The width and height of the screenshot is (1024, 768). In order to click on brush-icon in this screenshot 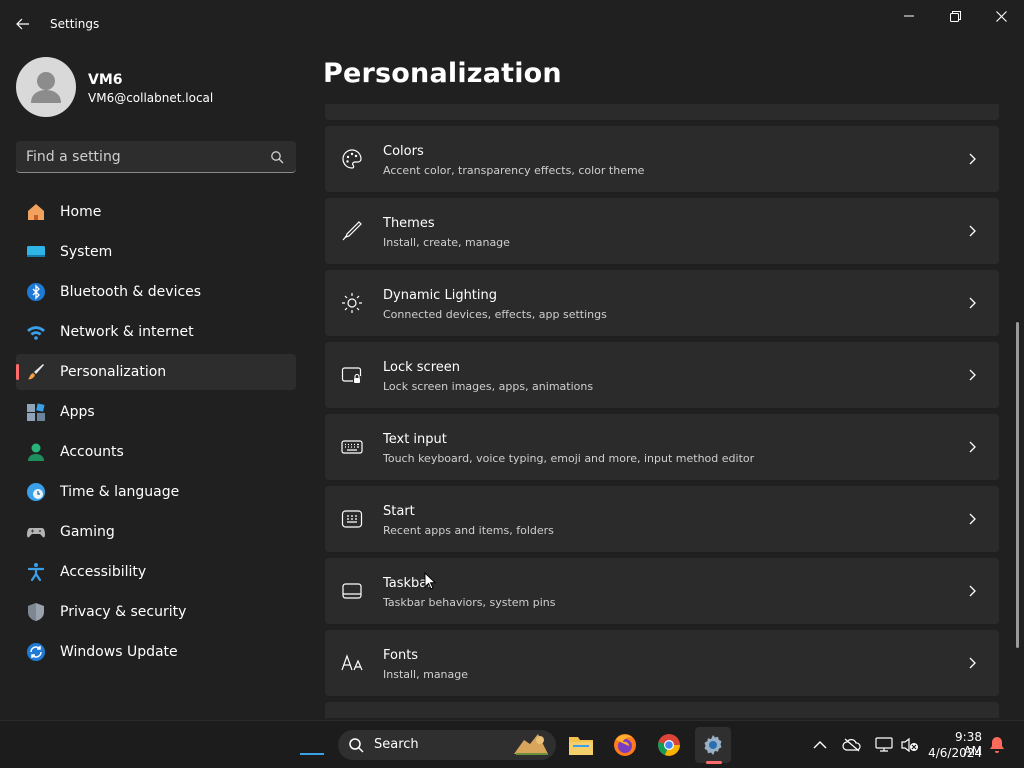, I will do `click(36, 372)`.